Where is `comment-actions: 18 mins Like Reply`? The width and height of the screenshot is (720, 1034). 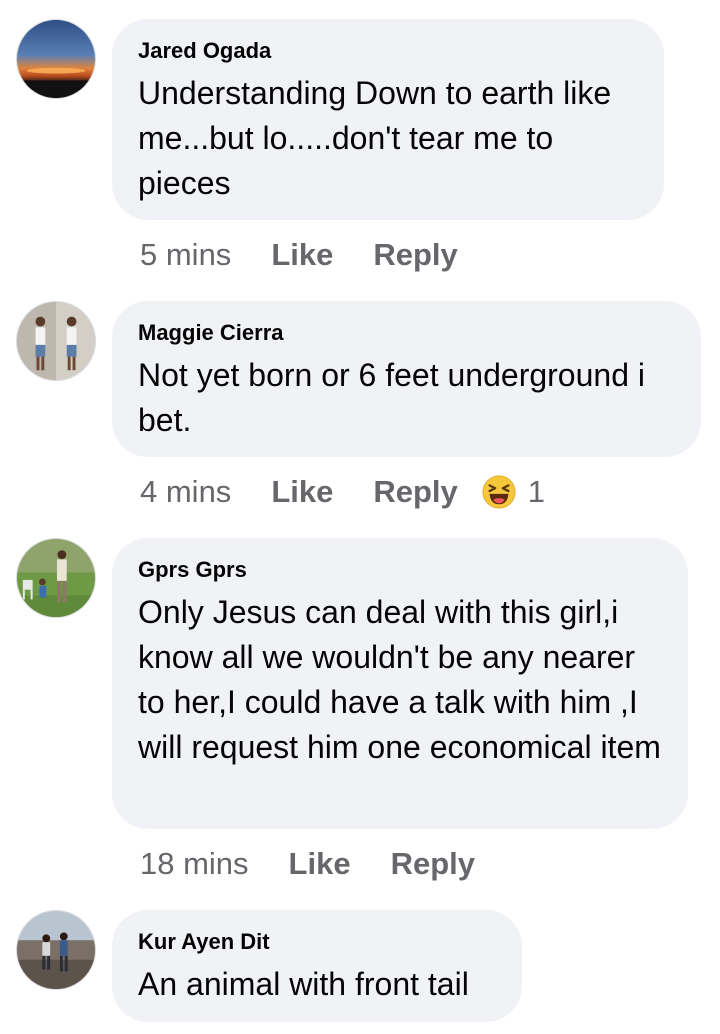
comment-actions: 18 mins Like Reply is located at coordinates (327, 864).